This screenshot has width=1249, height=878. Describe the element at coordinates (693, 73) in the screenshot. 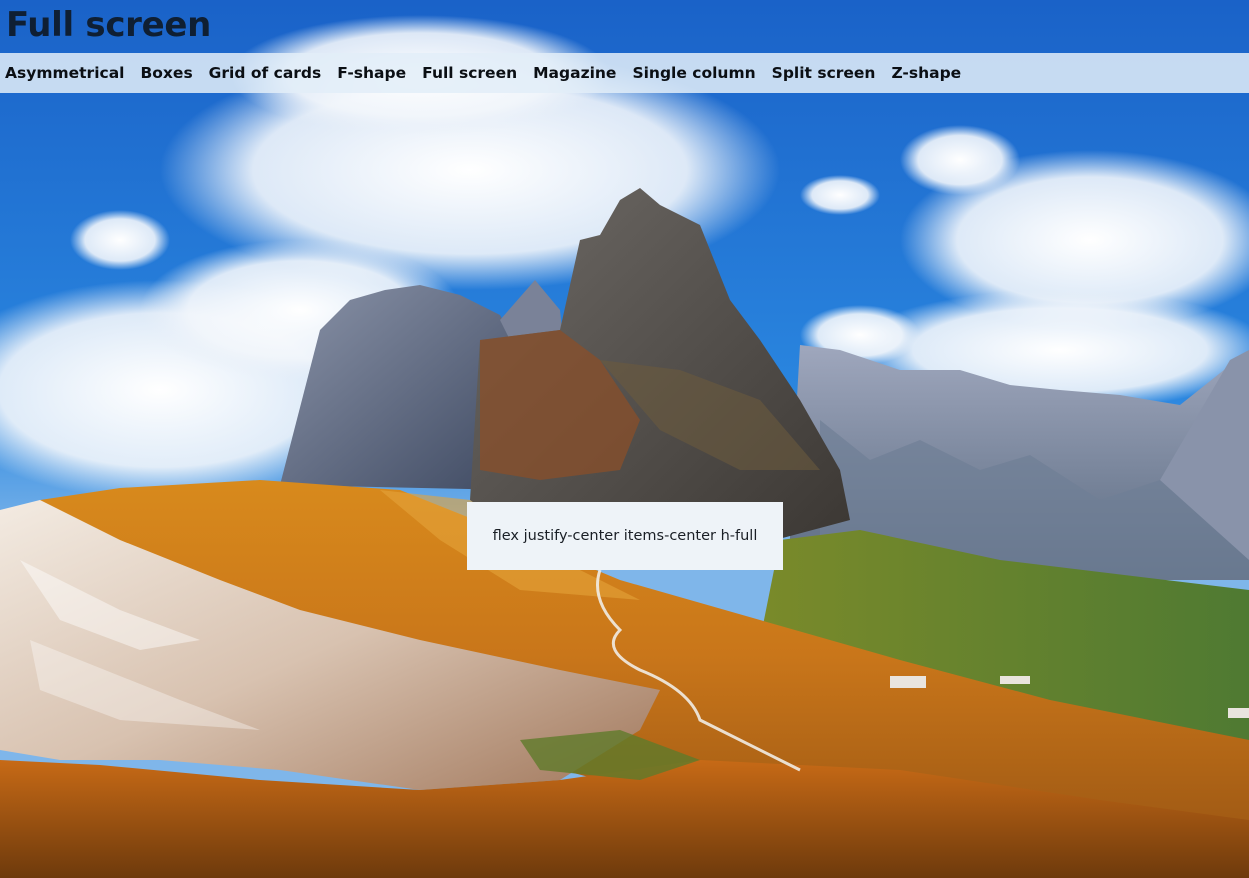

I see `nav-item-single-column: Single column` at that location.